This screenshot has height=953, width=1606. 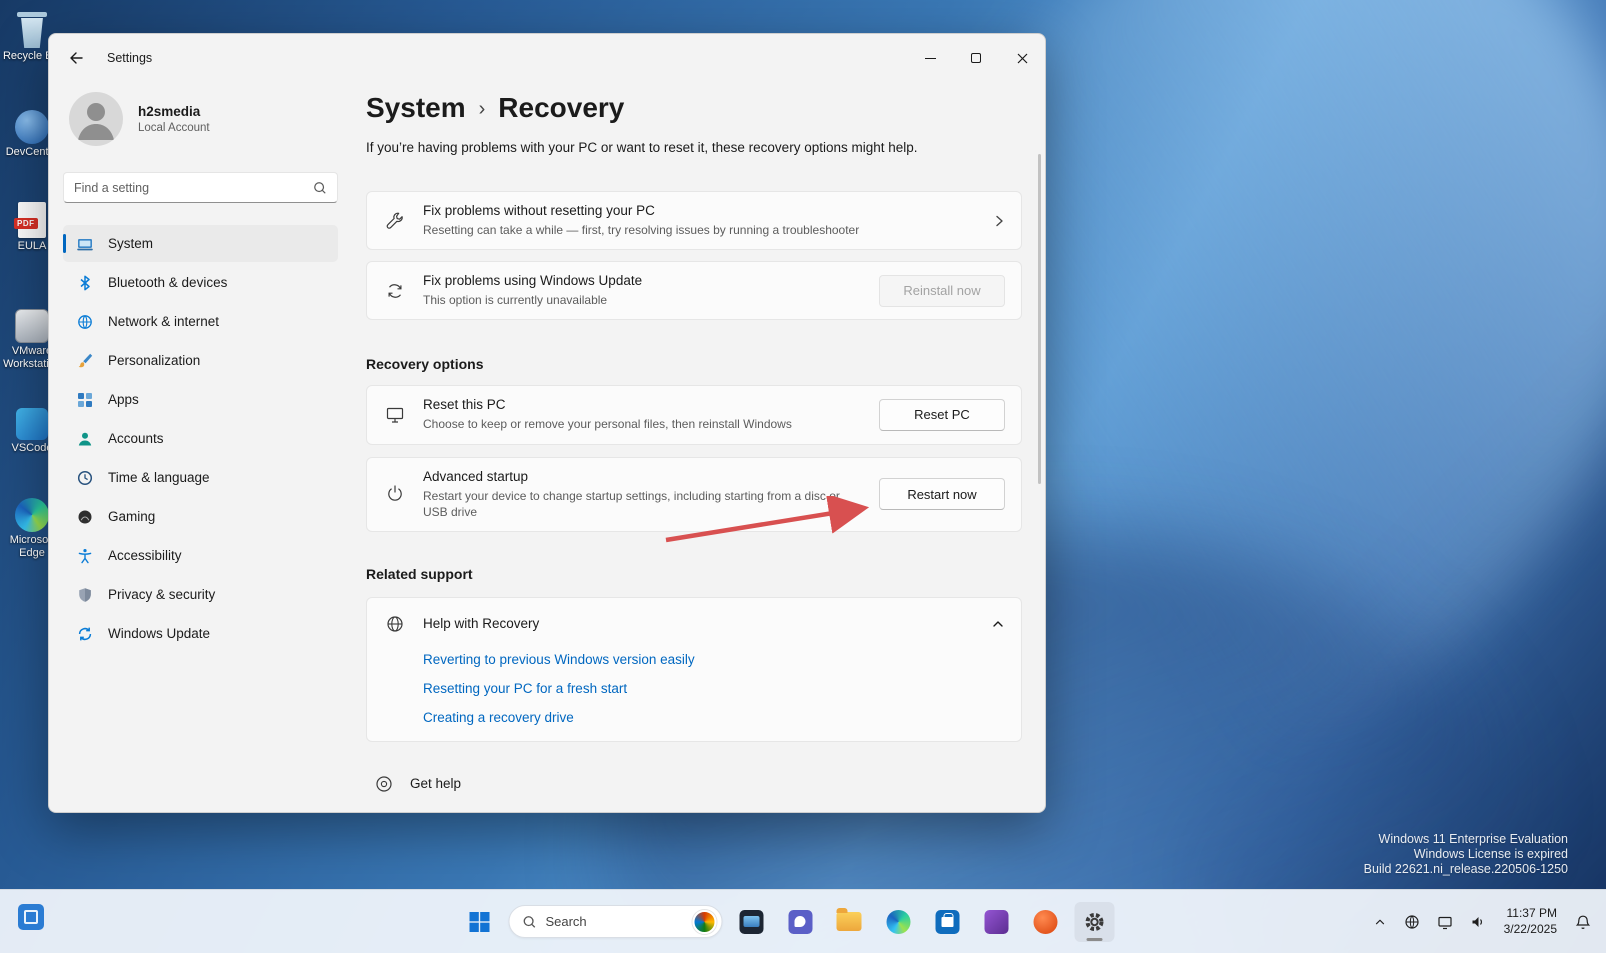 What do you see at coordinates (996, 922) in the screenshot?
I see `visual-studio-app-icon` at bounding box center [996, 922].